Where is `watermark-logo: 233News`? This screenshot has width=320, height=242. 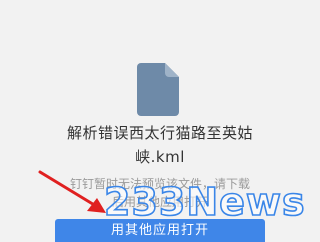 watermark-logo: 233News is located at coordinates (204, 202).